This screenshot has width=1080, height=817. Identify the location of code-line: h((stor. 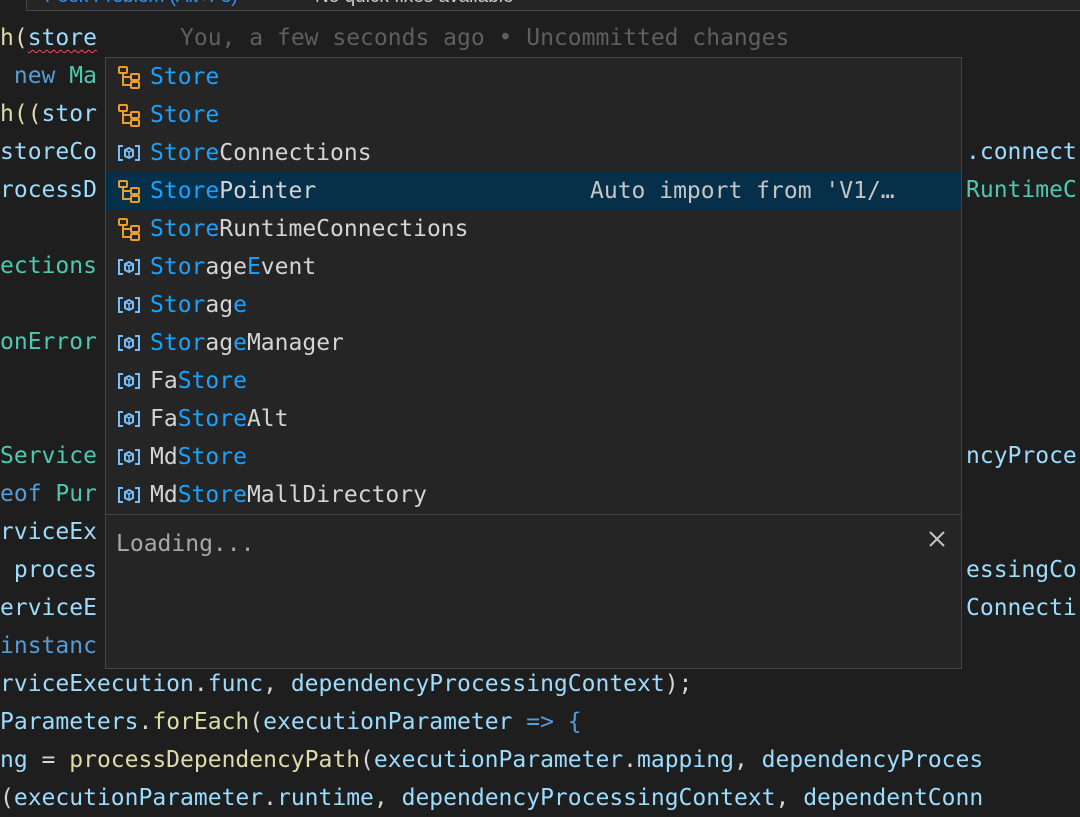
(48, 114).